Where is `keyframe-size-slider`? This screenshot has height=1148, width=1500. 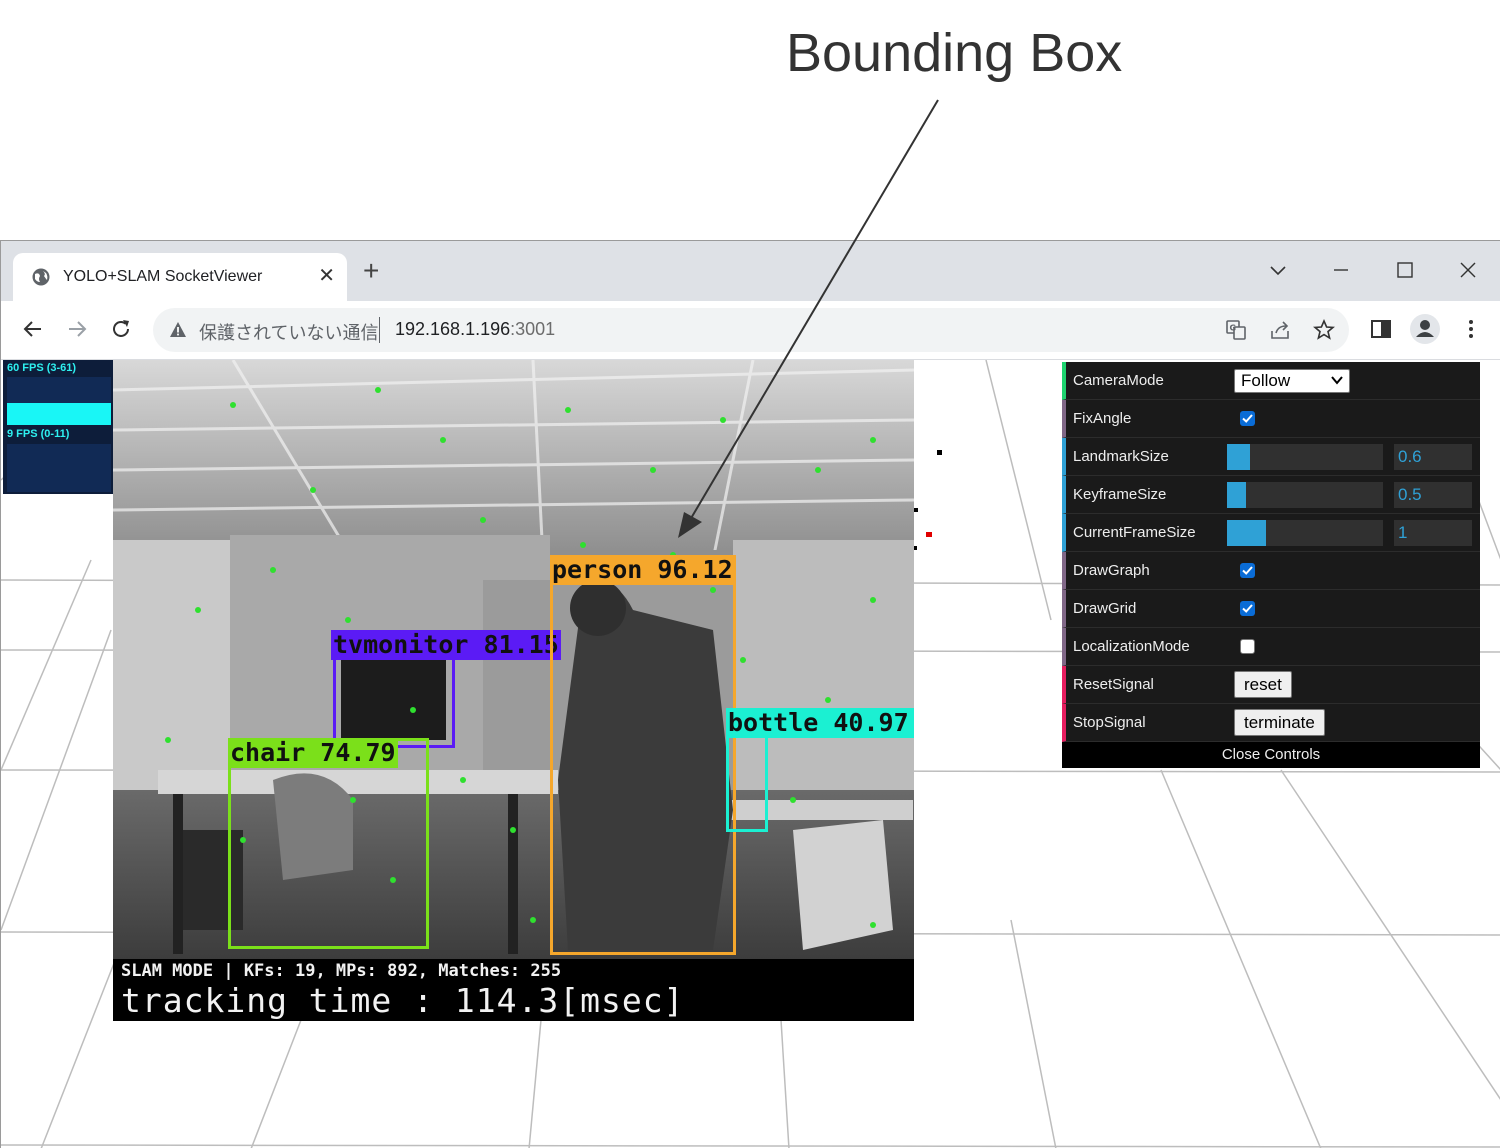 keyframe-size-slider is located at coordinates (1305, 495).